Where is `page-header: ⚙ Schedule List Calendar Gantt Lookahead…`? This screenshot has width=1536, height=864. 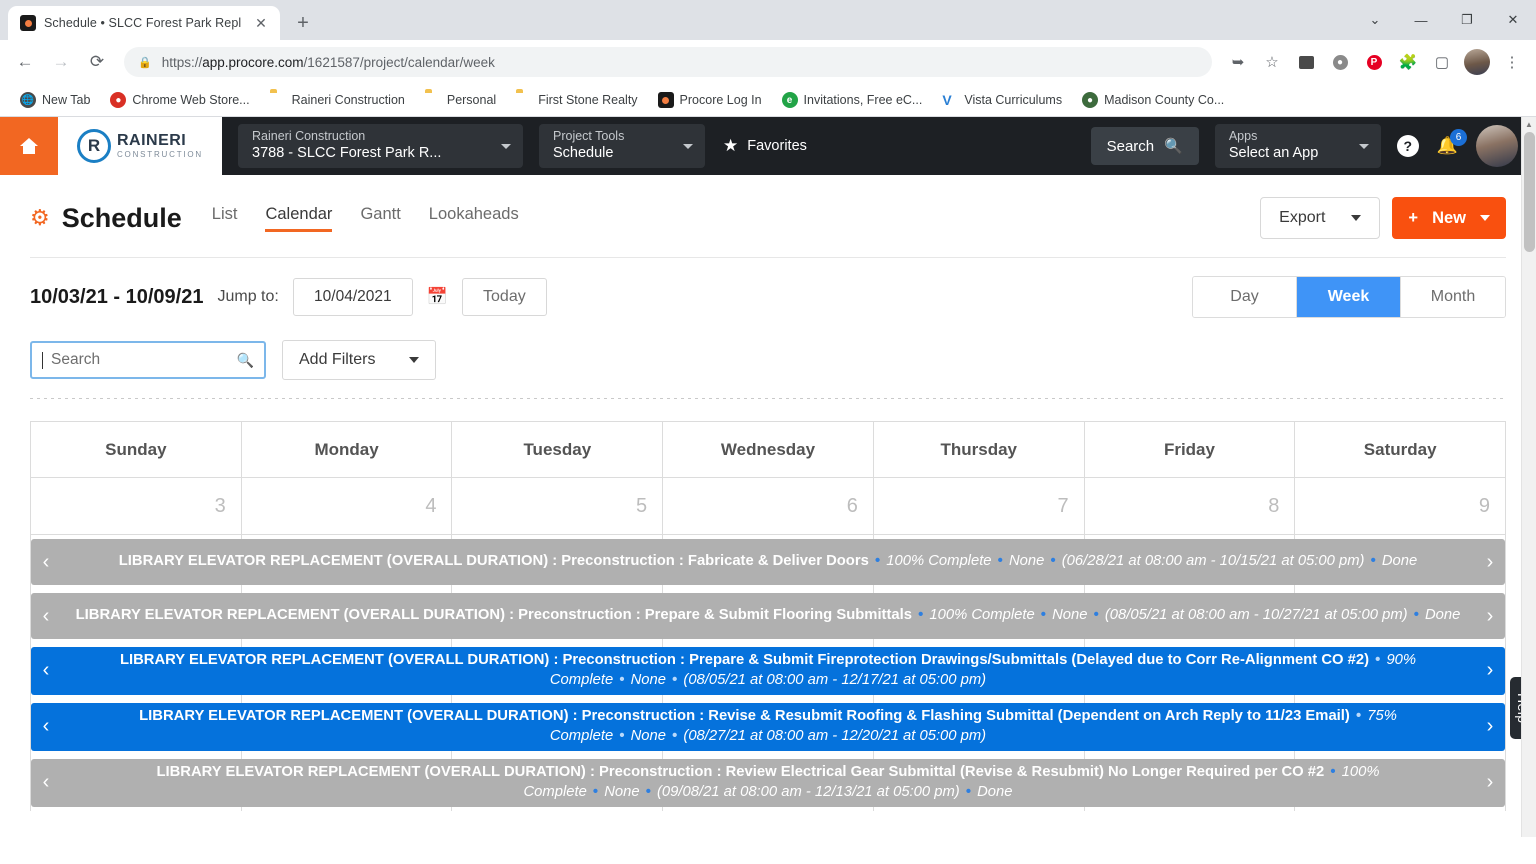 page-header: ⚙ Schedule List Calendar Gantt Lookahead… is located at coordinates (768, 207).